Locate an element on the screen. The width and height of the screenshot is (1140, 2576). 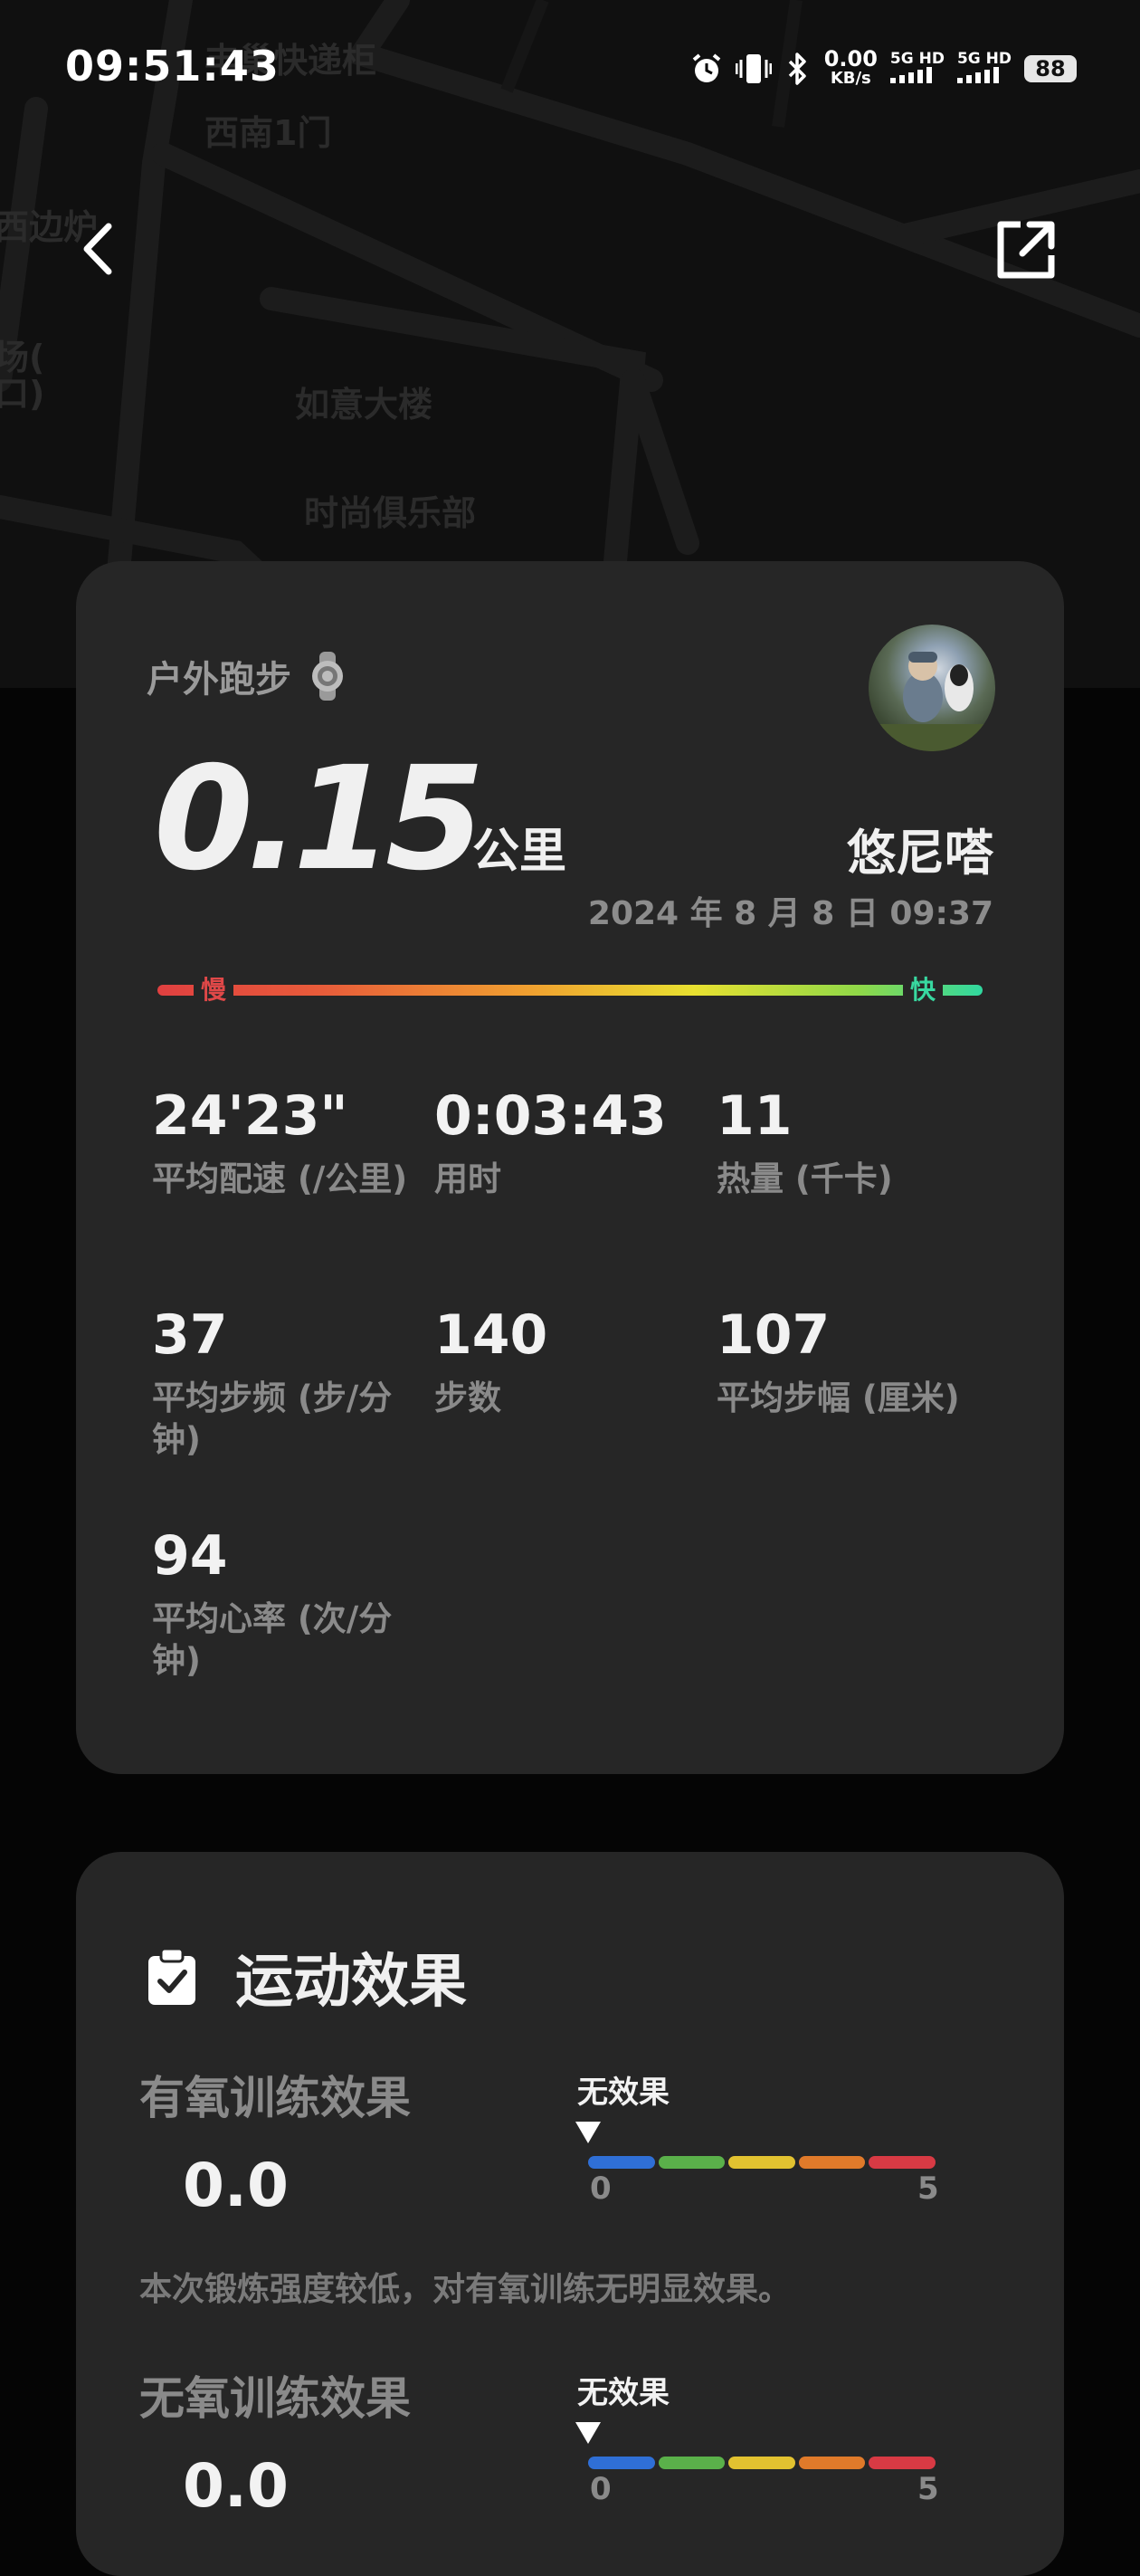
sim2-label: 5G HD is located at coordinates (984, 59).